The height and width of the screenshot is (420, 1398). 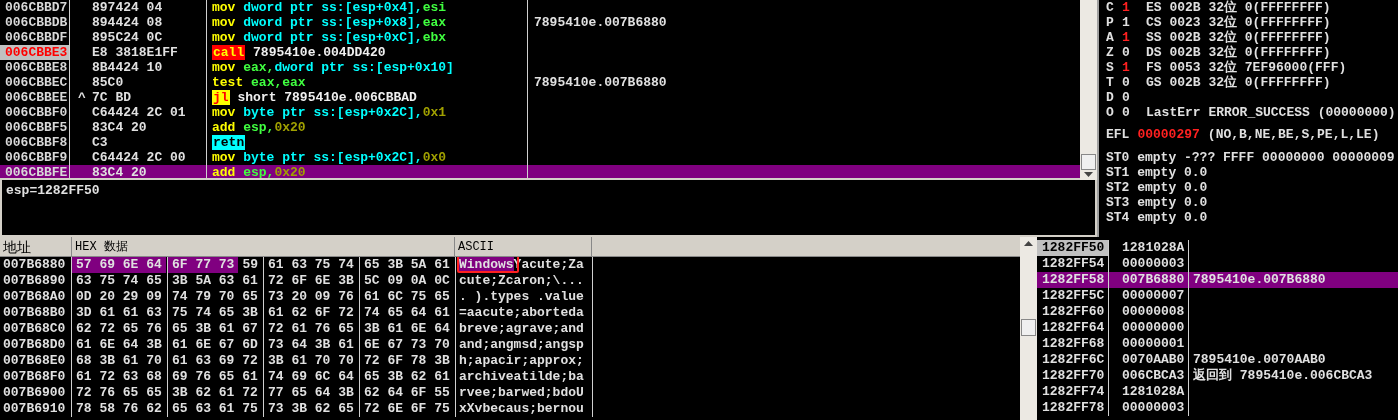 What do you see at coordinates (540, 52) in the screenshot?
I see `code-row: 006CBBE3 E8 3818E1FF call 7895410e.004DD420` at bounding box center [540, 52].